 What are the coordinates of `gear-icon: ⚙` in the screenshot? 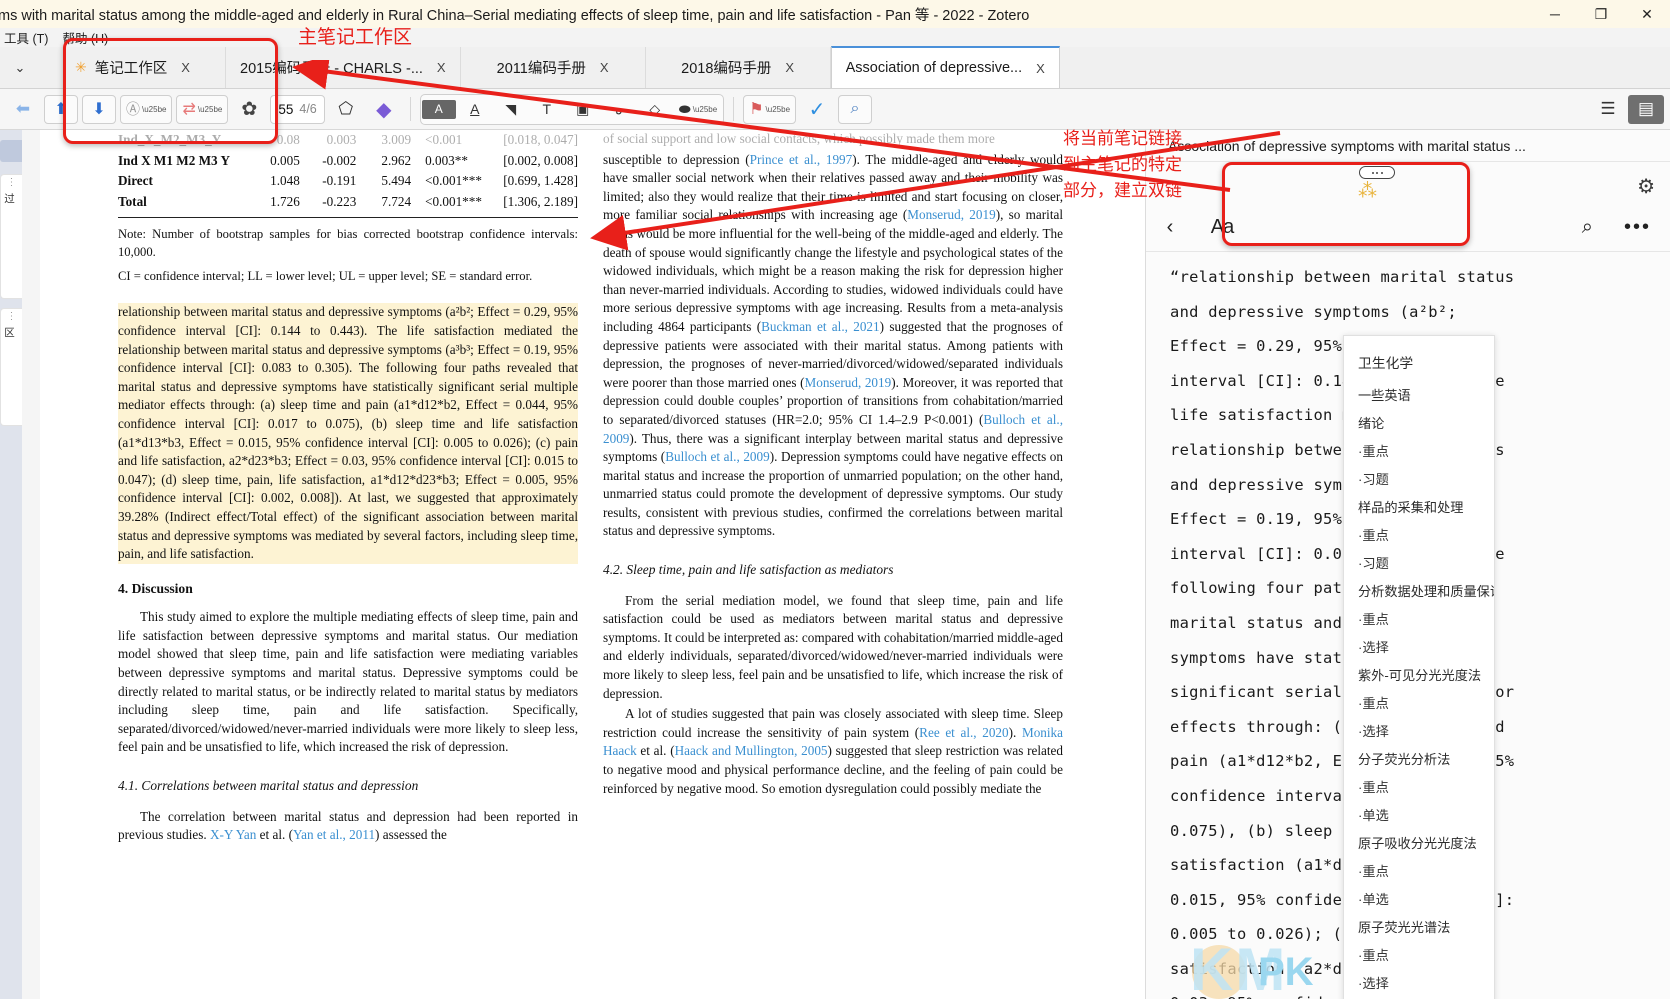 It's located at (1646, 186).